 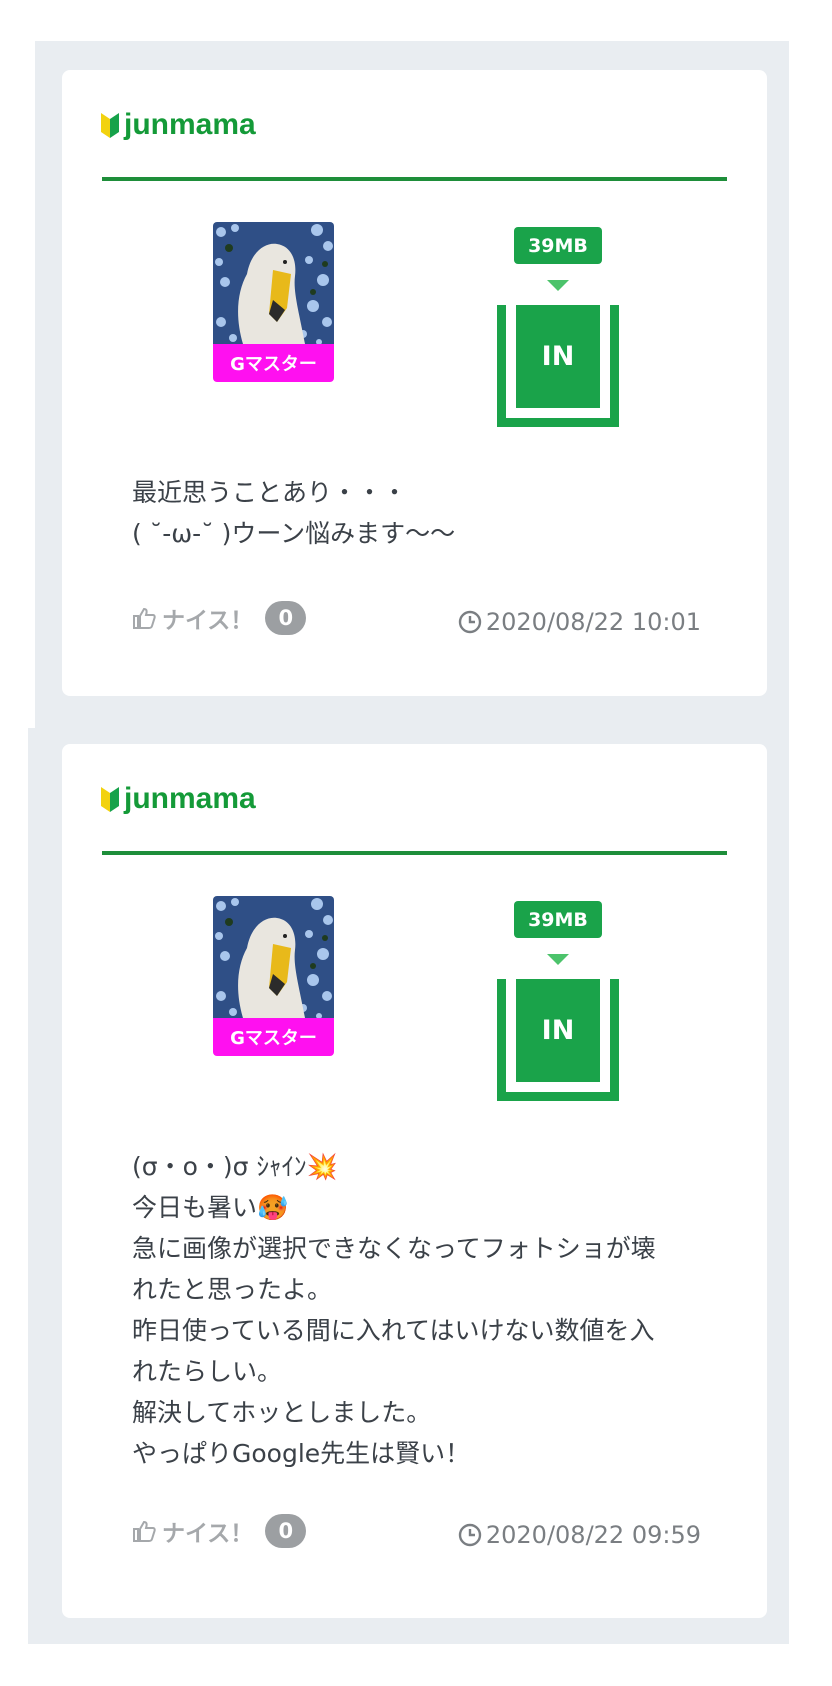 What do you see at coordinates (393, 1330) in the screenshot?
I see `message-line: 昨日使っている間に入れてはいけない数値を入` at bounding box center [393, 1330].